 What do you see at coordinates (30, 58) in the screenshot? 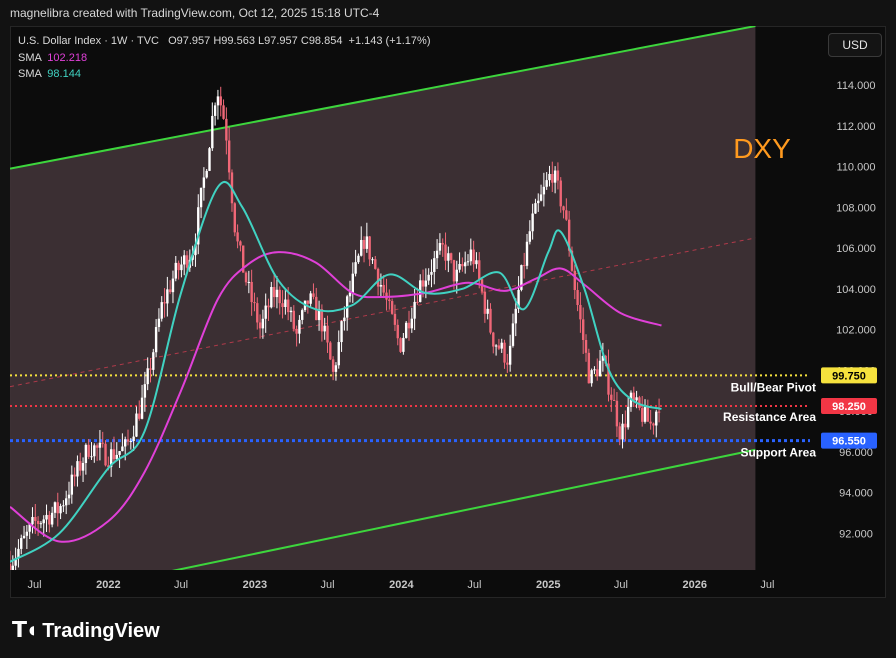
I see `sma-slow-label: SMA` at bounding box center [30, 58].